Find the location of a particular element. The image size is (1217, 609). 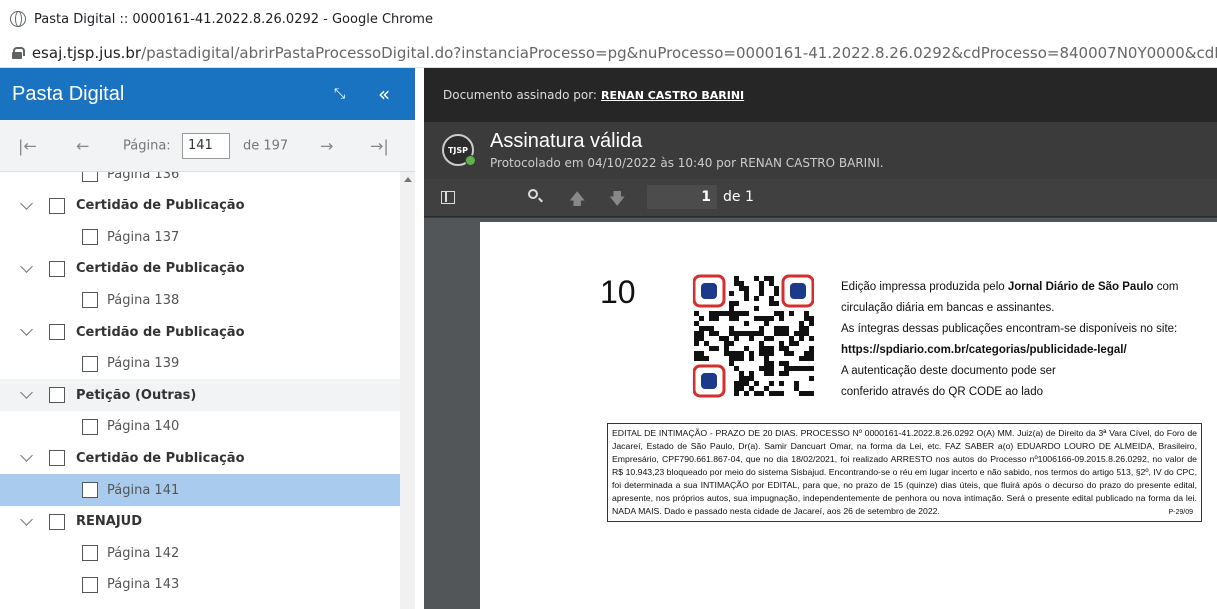

tree-page-item: Página 137 is located at coordinates (200, 237).